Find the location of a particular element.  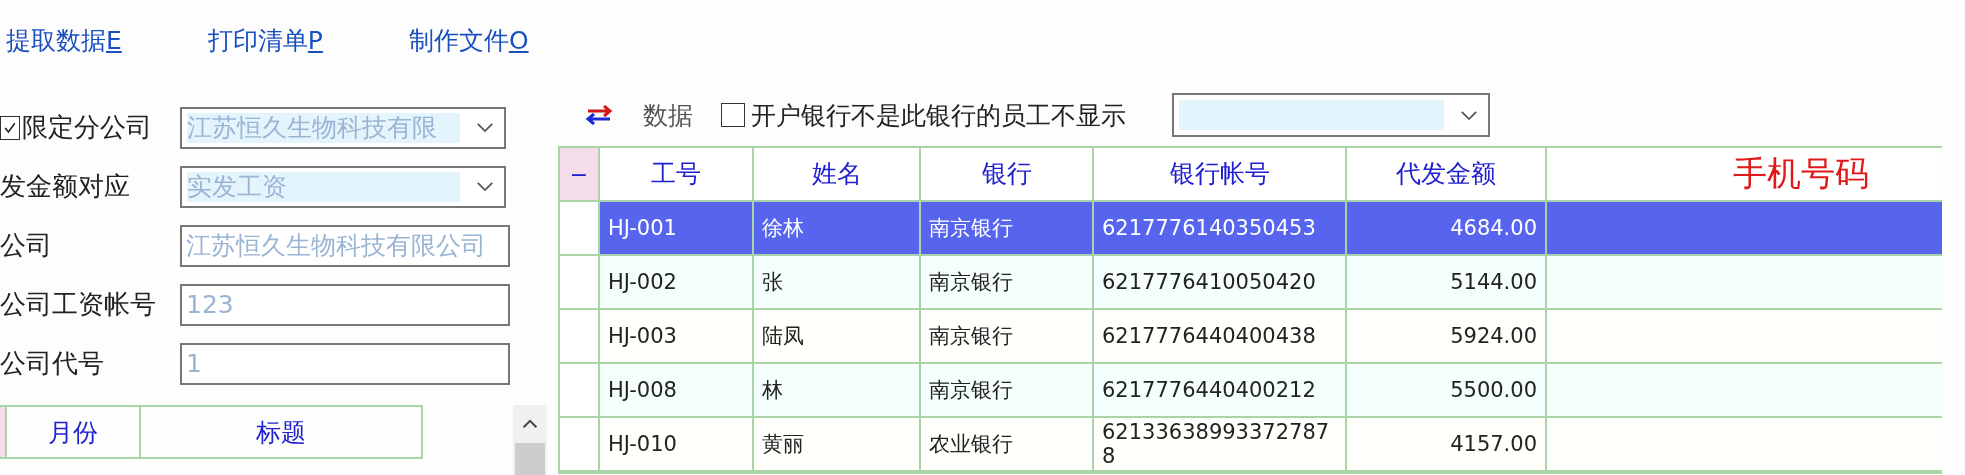

toolbar-link: 制作文件O is located at coordinates (469, 43).